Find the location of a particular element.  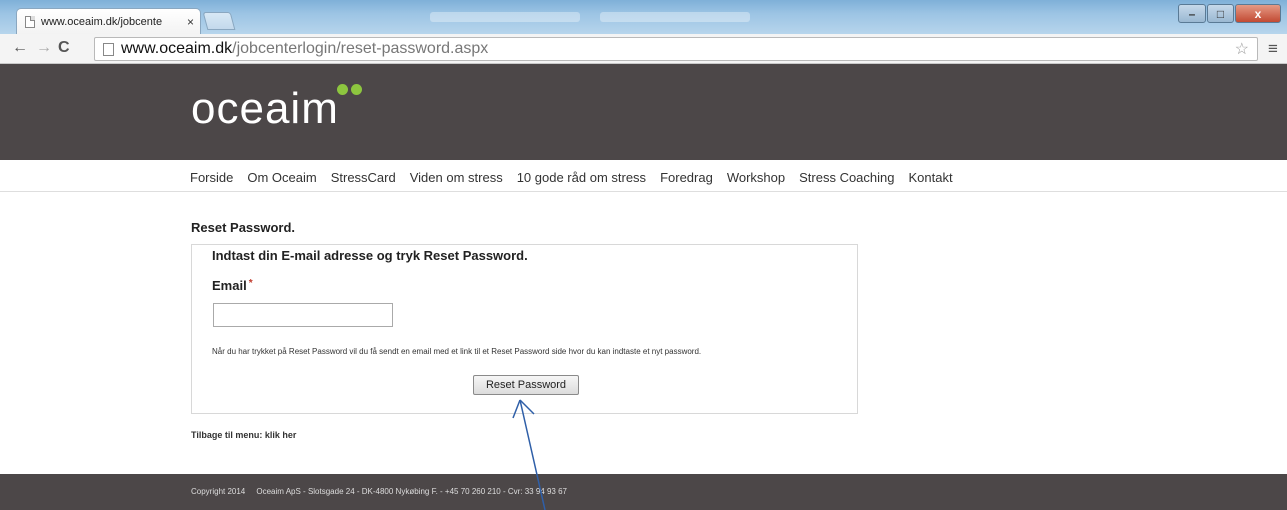

email-label: Email * is located at coordinates (232, 285).